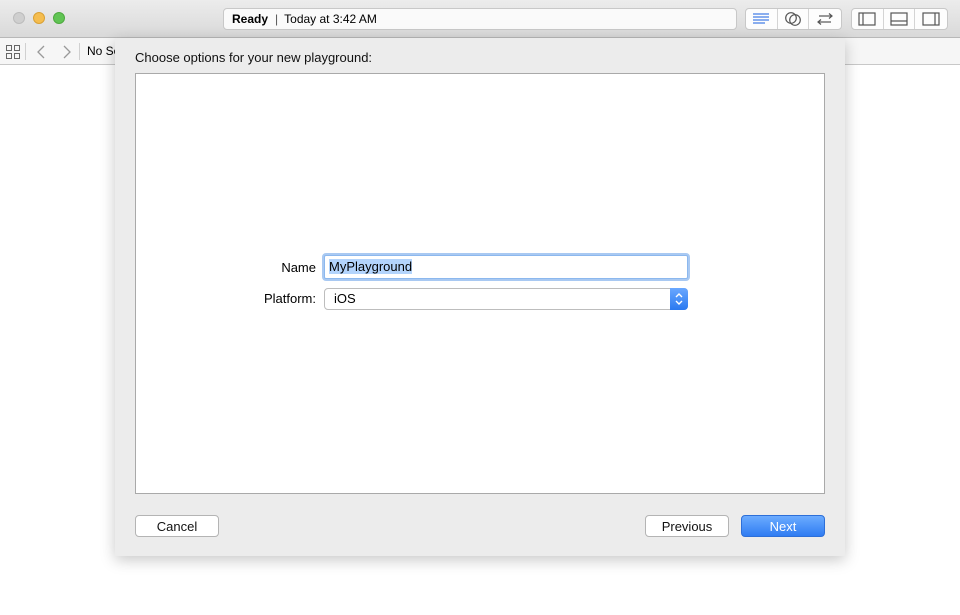 The image size is (960, 615). I want to click on assistant-editor-icon, so click(793, 19).